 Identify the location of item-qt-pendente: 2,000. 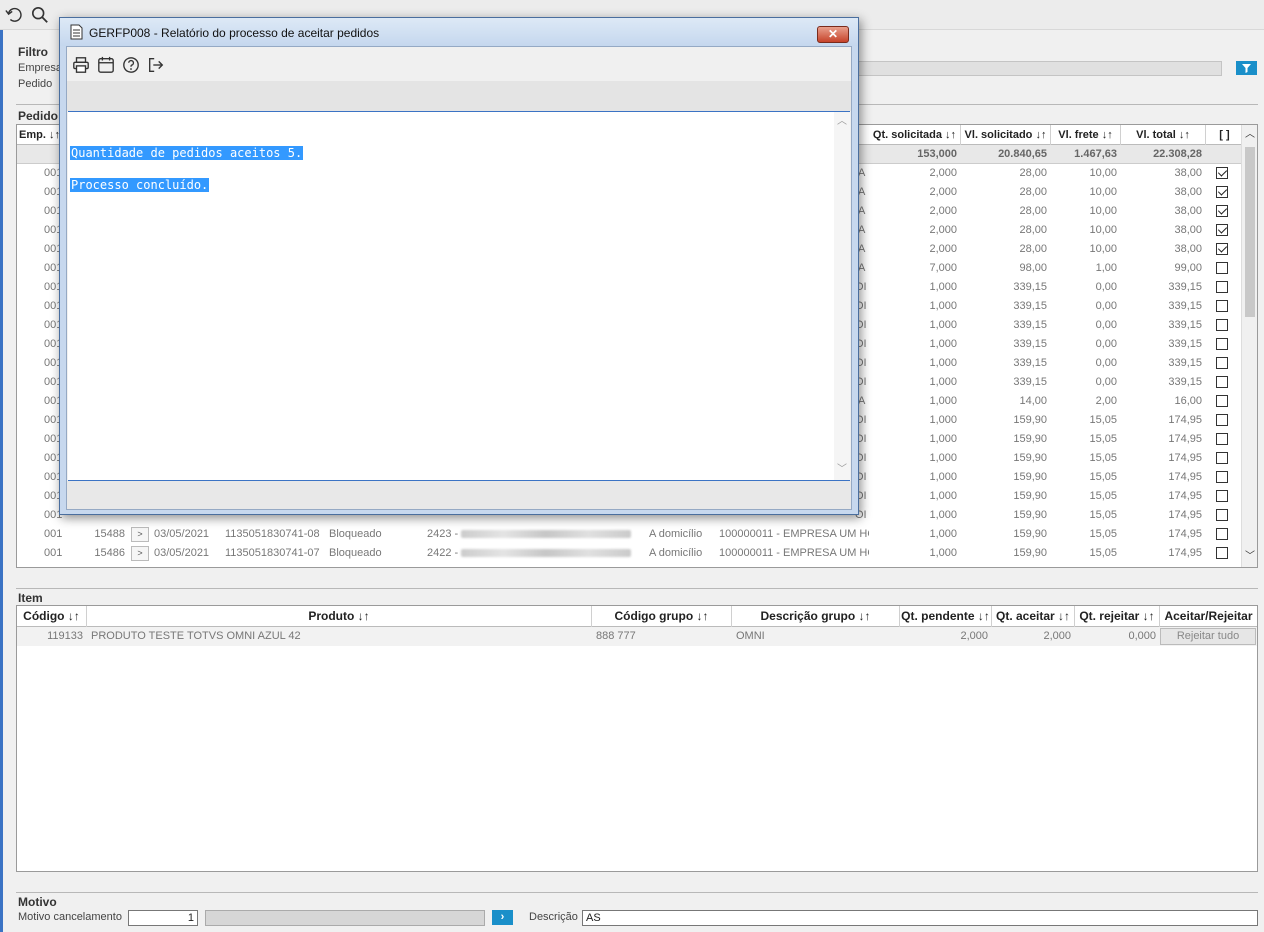
(974, 636).